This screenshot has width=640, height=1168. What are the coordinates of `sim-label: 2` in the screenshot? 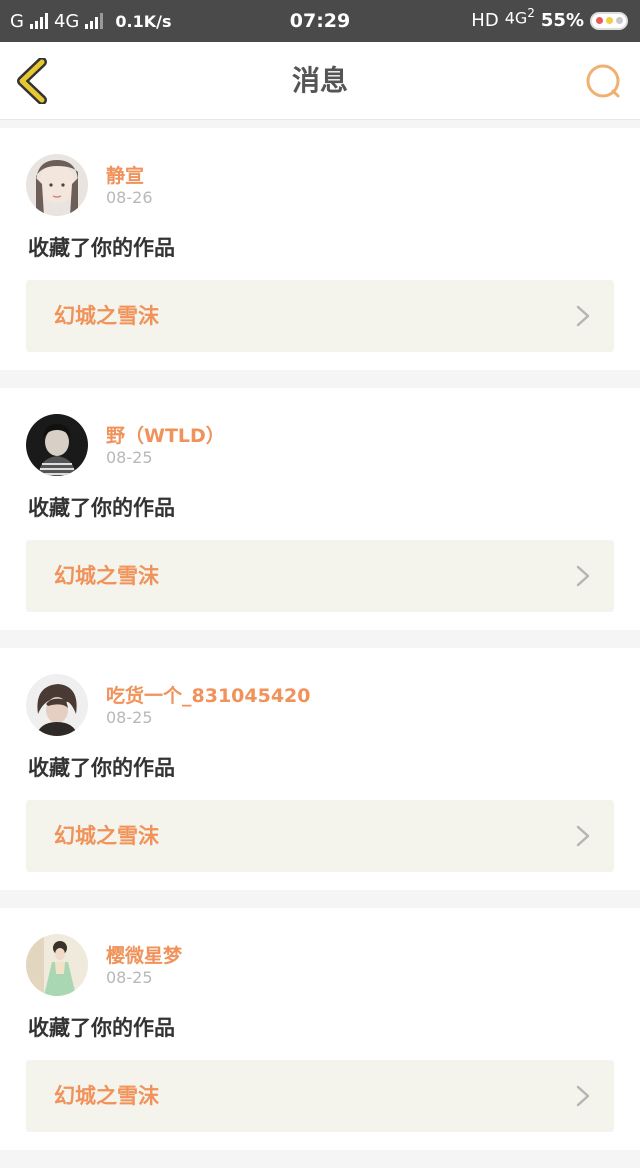 It's located at (531, 13).